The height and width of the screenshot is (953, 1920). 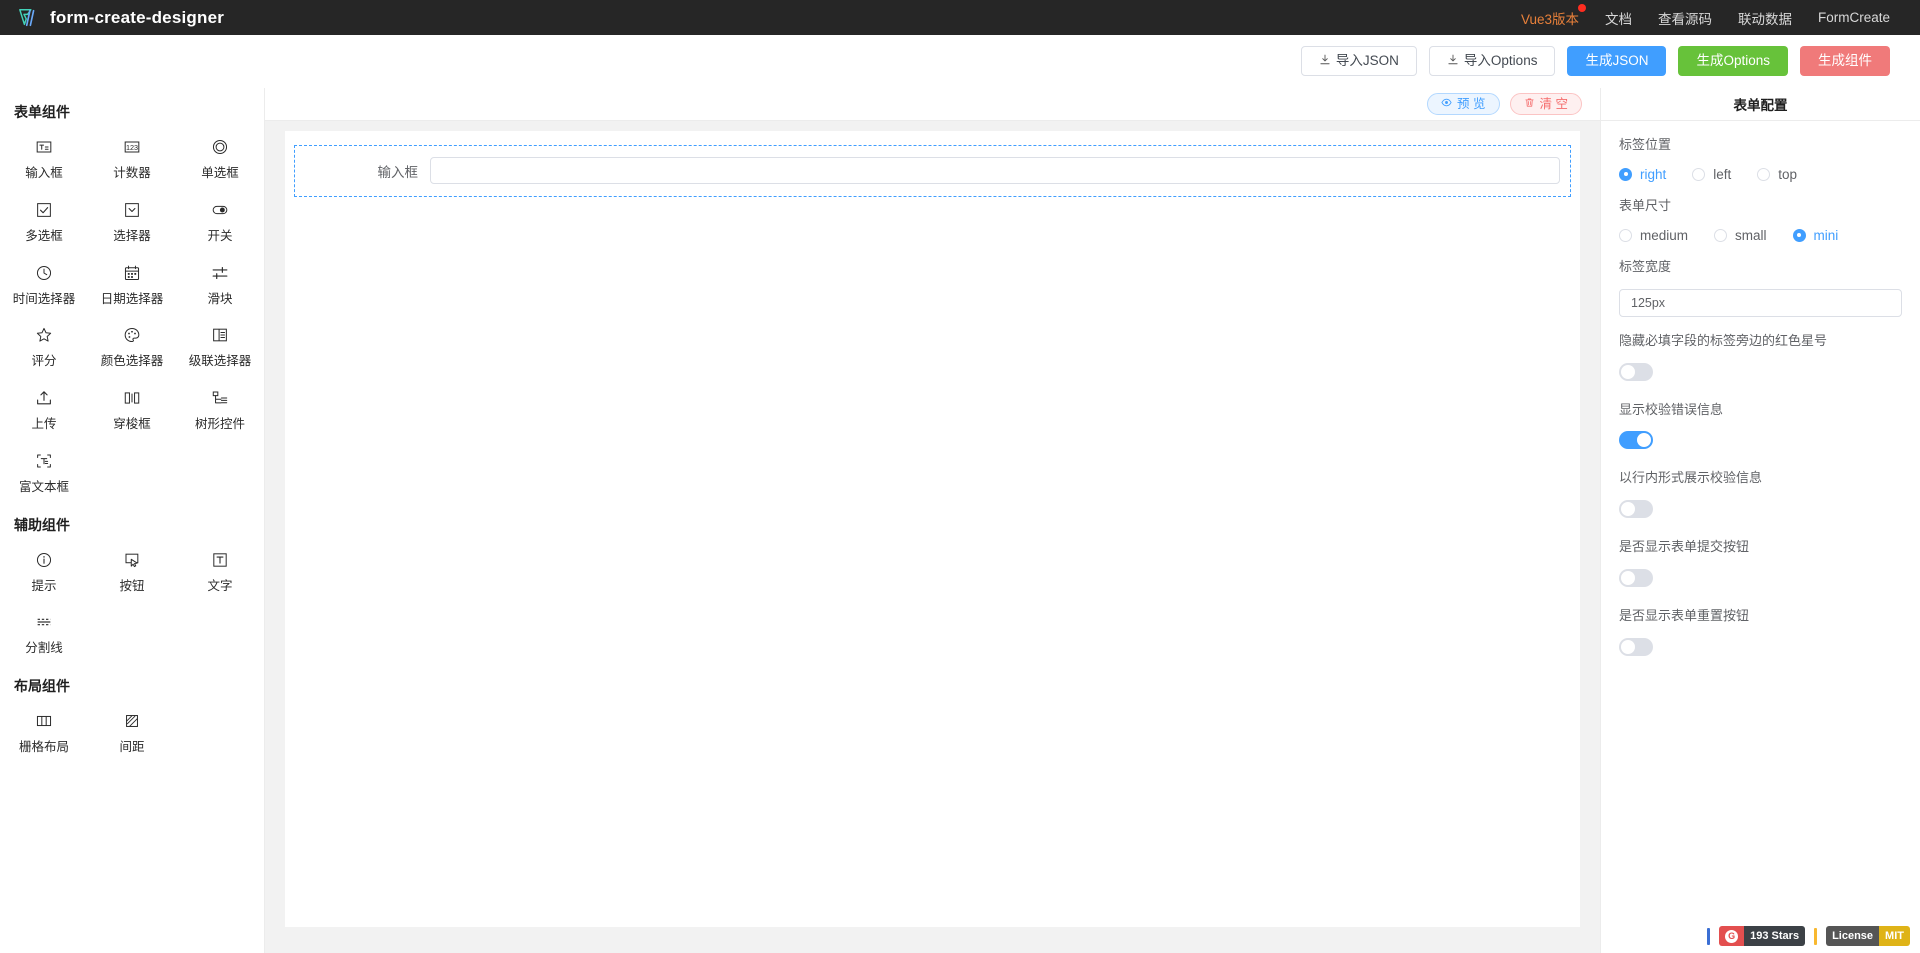 I want to click on config-field-label-position: 标签位置 right left top, so click(x=1760, y=159).